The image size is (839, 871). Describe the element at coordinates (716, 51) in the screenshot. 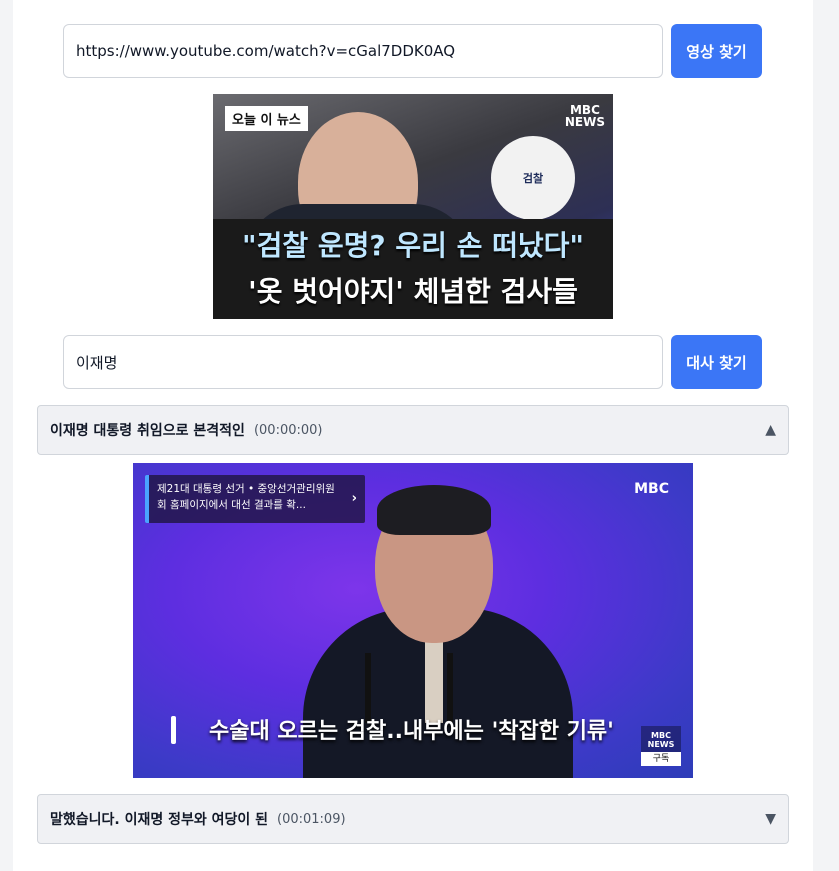

I see `find-video-button: 영상 찾기` at that location.